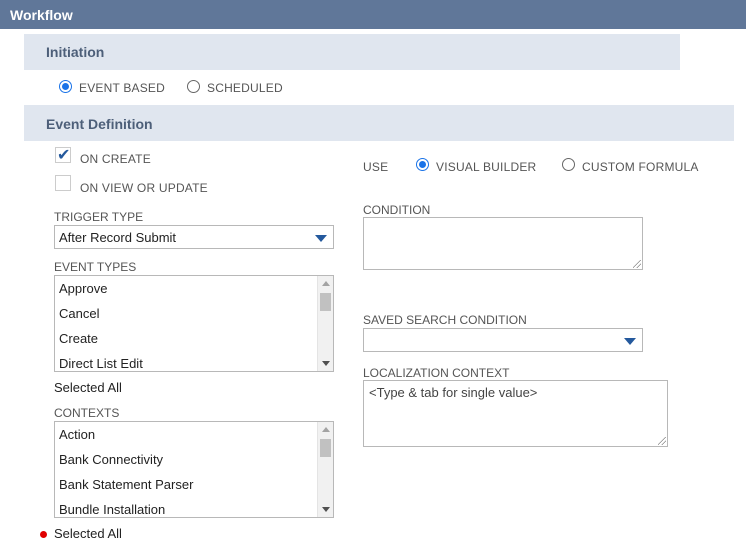 The image size is (746, 551). Describe the element at coordinates (144, 188) in the screenshot. I see `on-view-or-update-label: ON VIEW OR UPDATE` at that location.